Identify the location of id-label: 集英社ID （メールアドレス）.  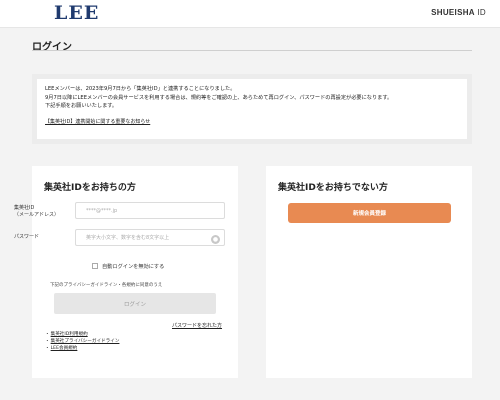
(36, 212).